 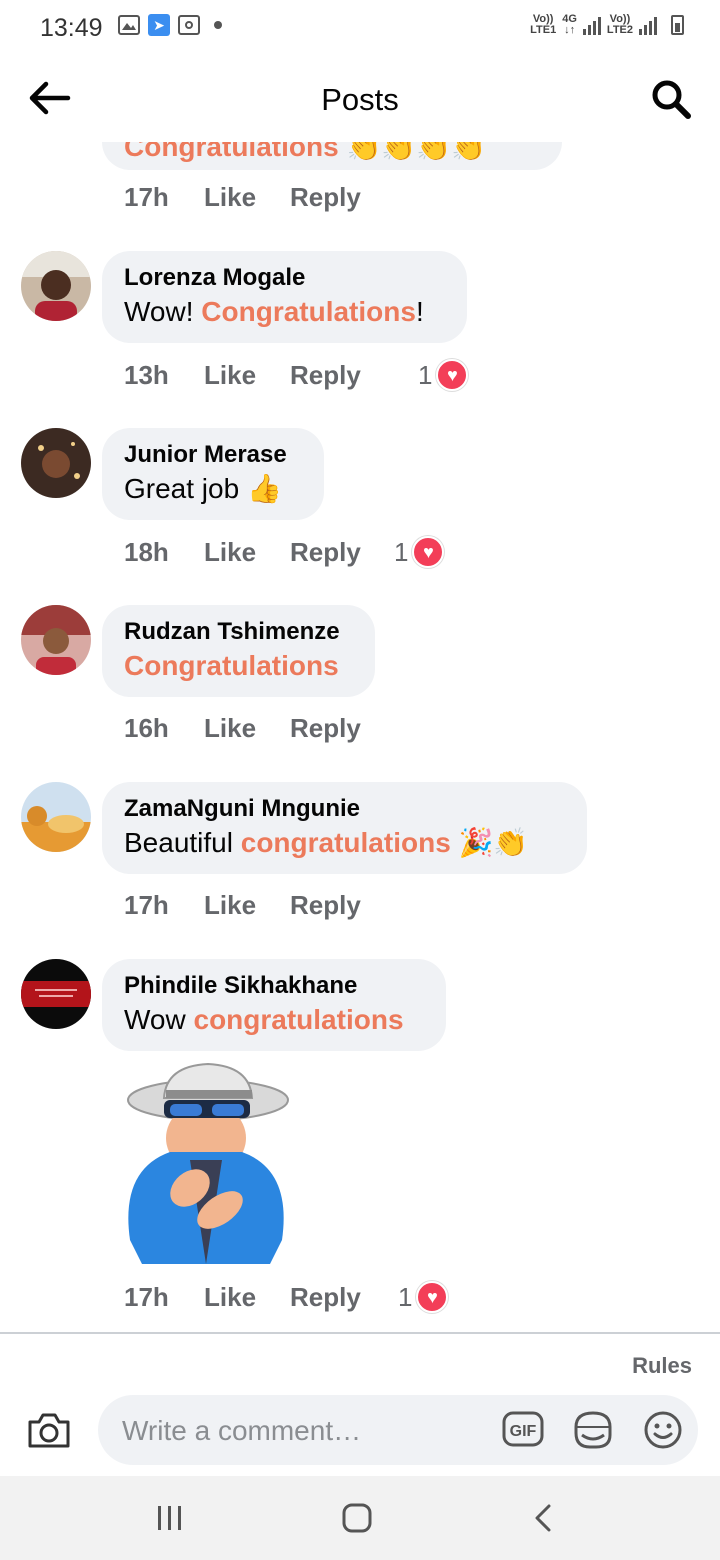 What do you see at coordinates (182, 842) in the screenshot?
I see `comment-text: Beautiful` at bounding box center [182, 842].